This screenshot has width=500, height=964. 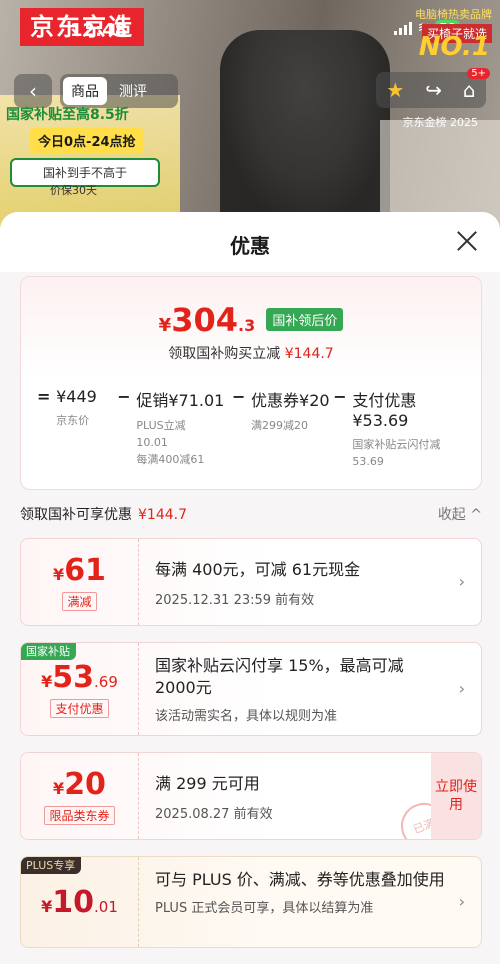 I want to click on coupon-amount: ¥ 10 .01, so click(x=79, y=902).